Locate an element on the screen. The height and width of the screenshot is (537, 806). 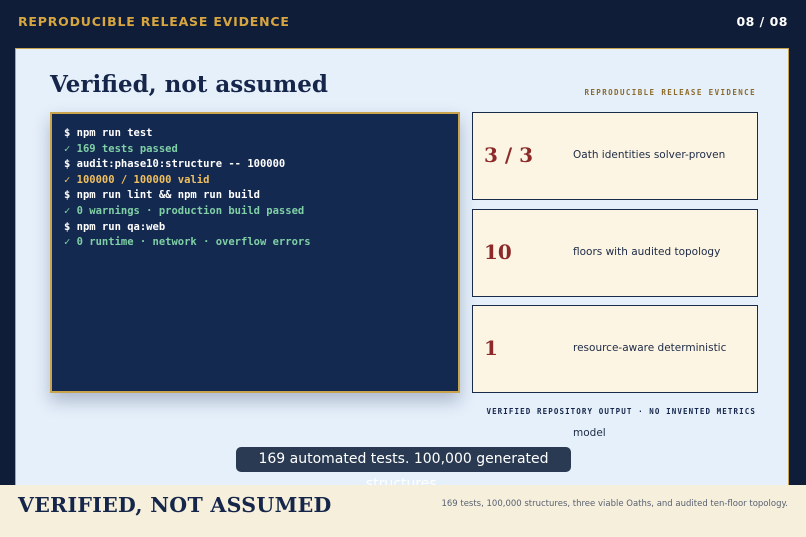
terminal-line: ✓ 0 runtime · network · overflow errors is located at coordinates (187, 242).